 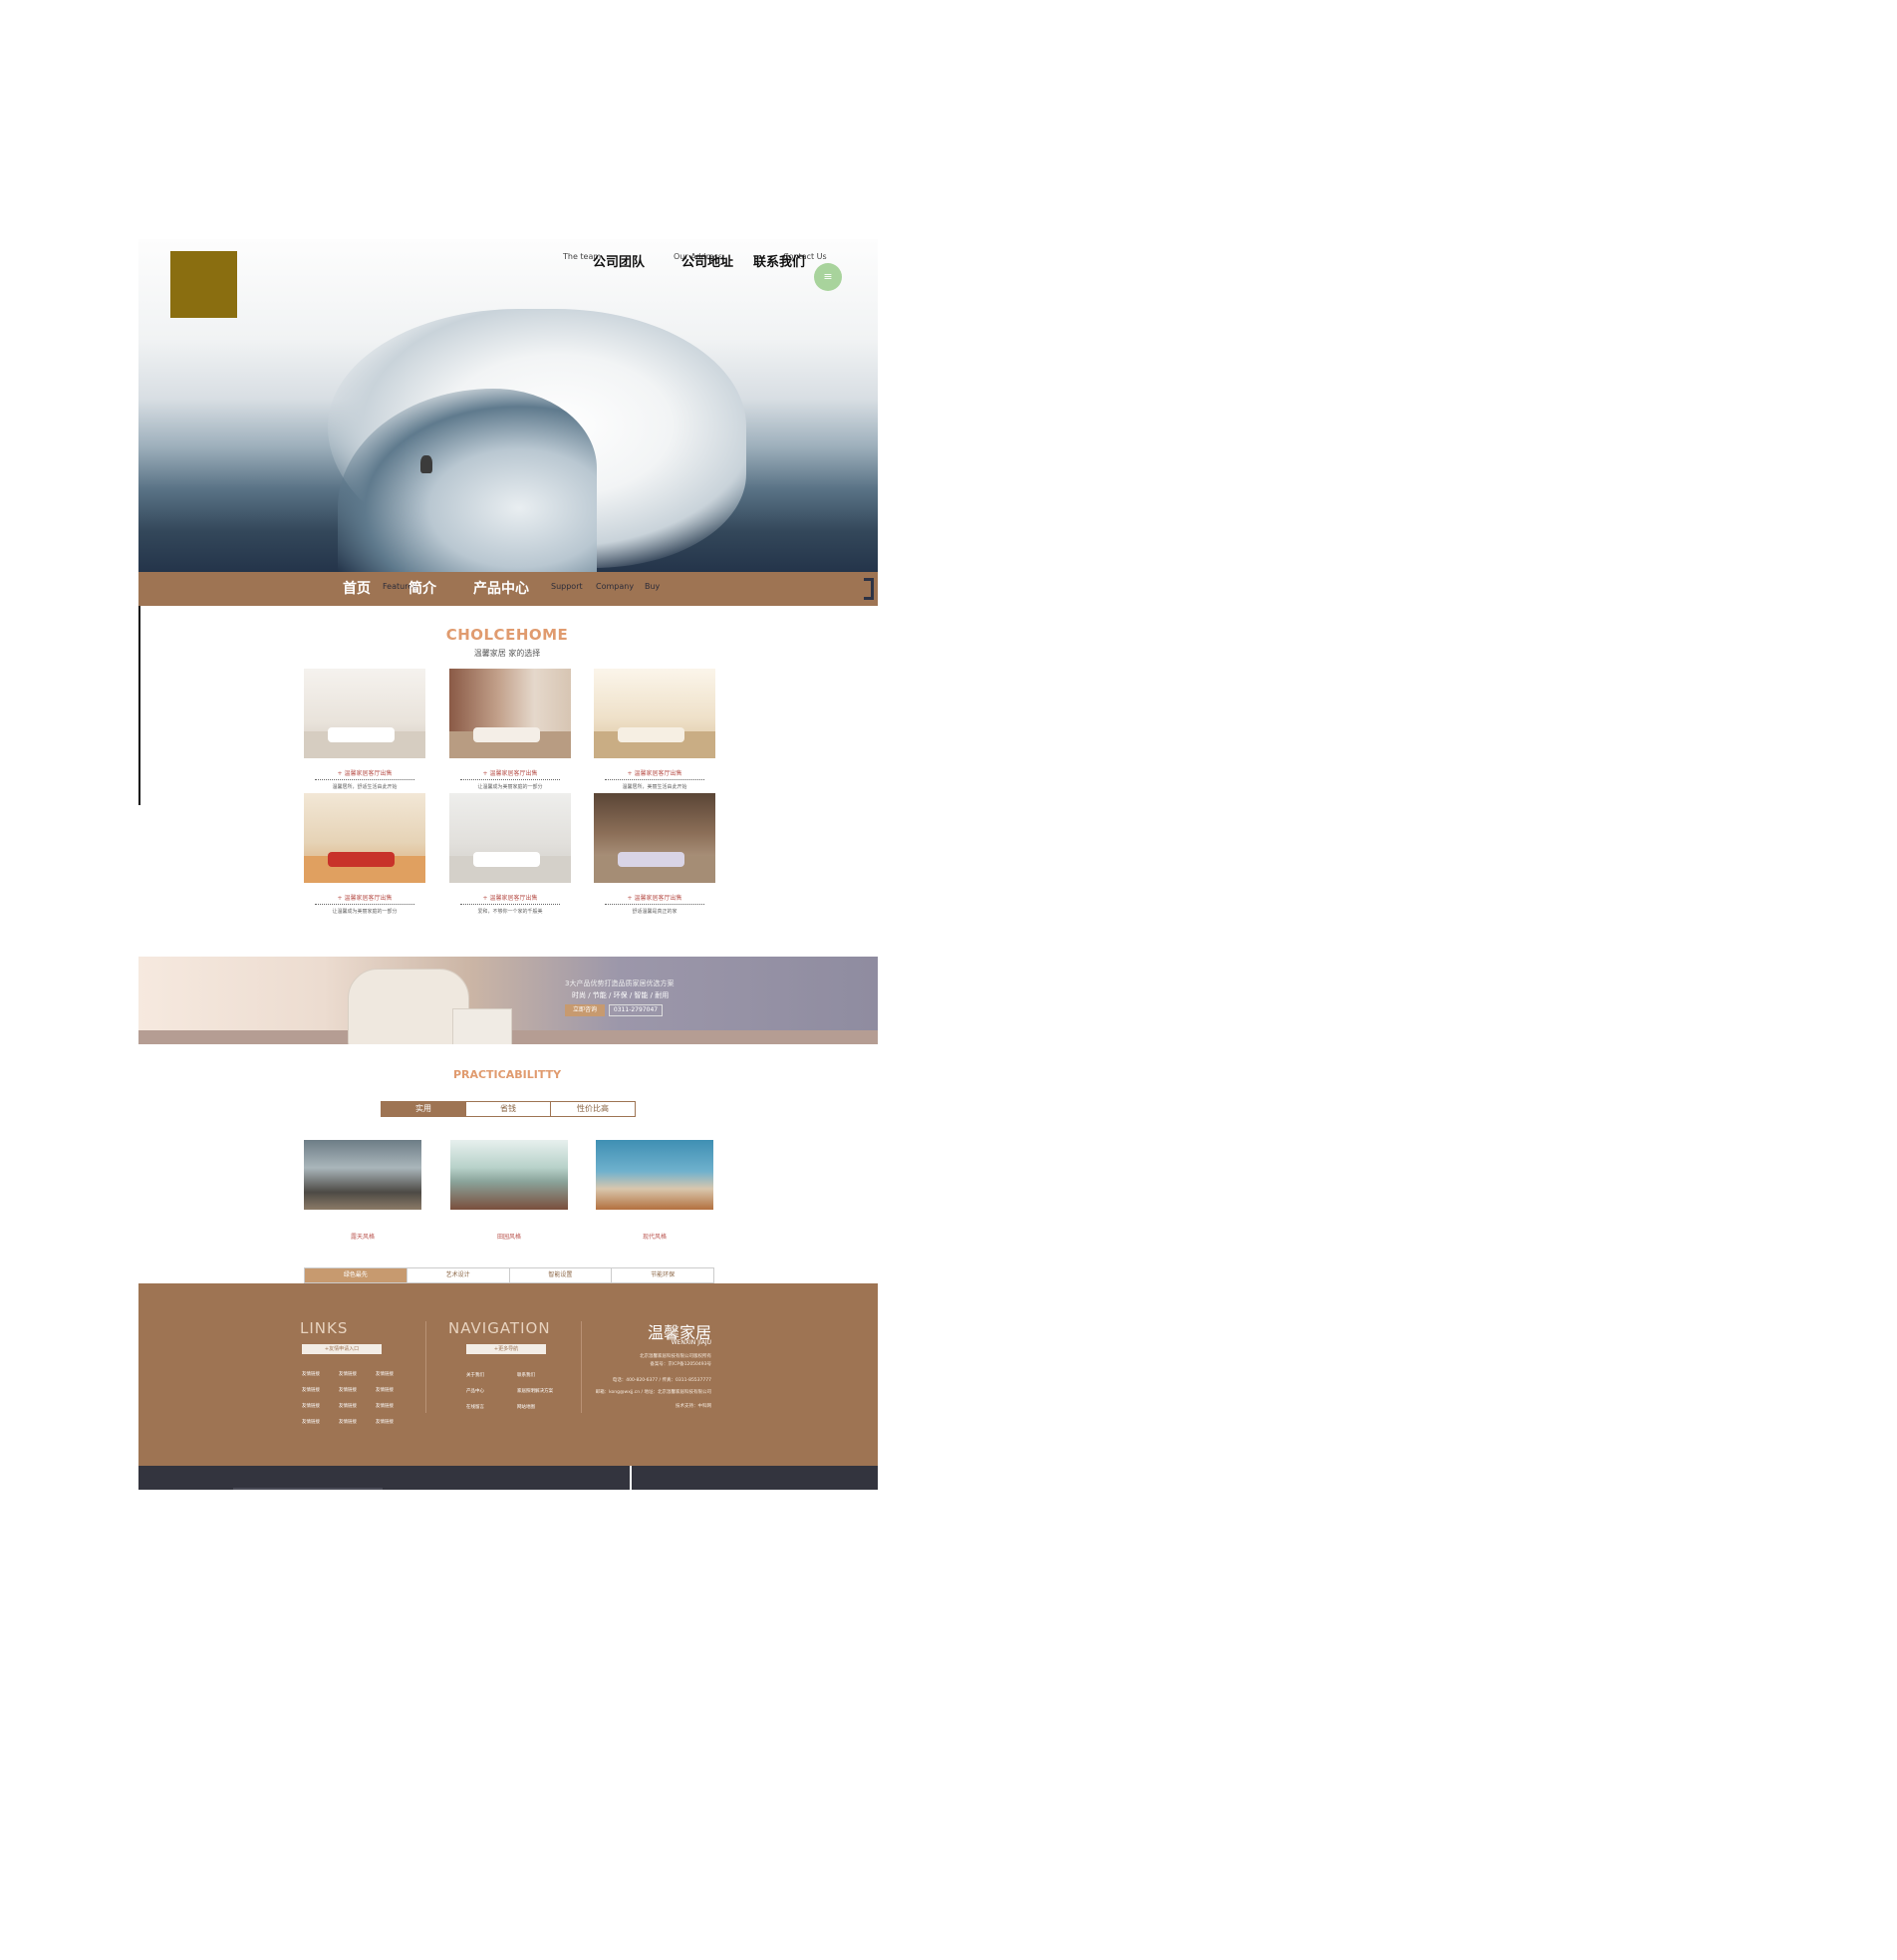 What do you see at coordinates (526, 1375) in the screenshot?
I see `footer-nav-link: 联系我们` at bounding box center [526, 1375].